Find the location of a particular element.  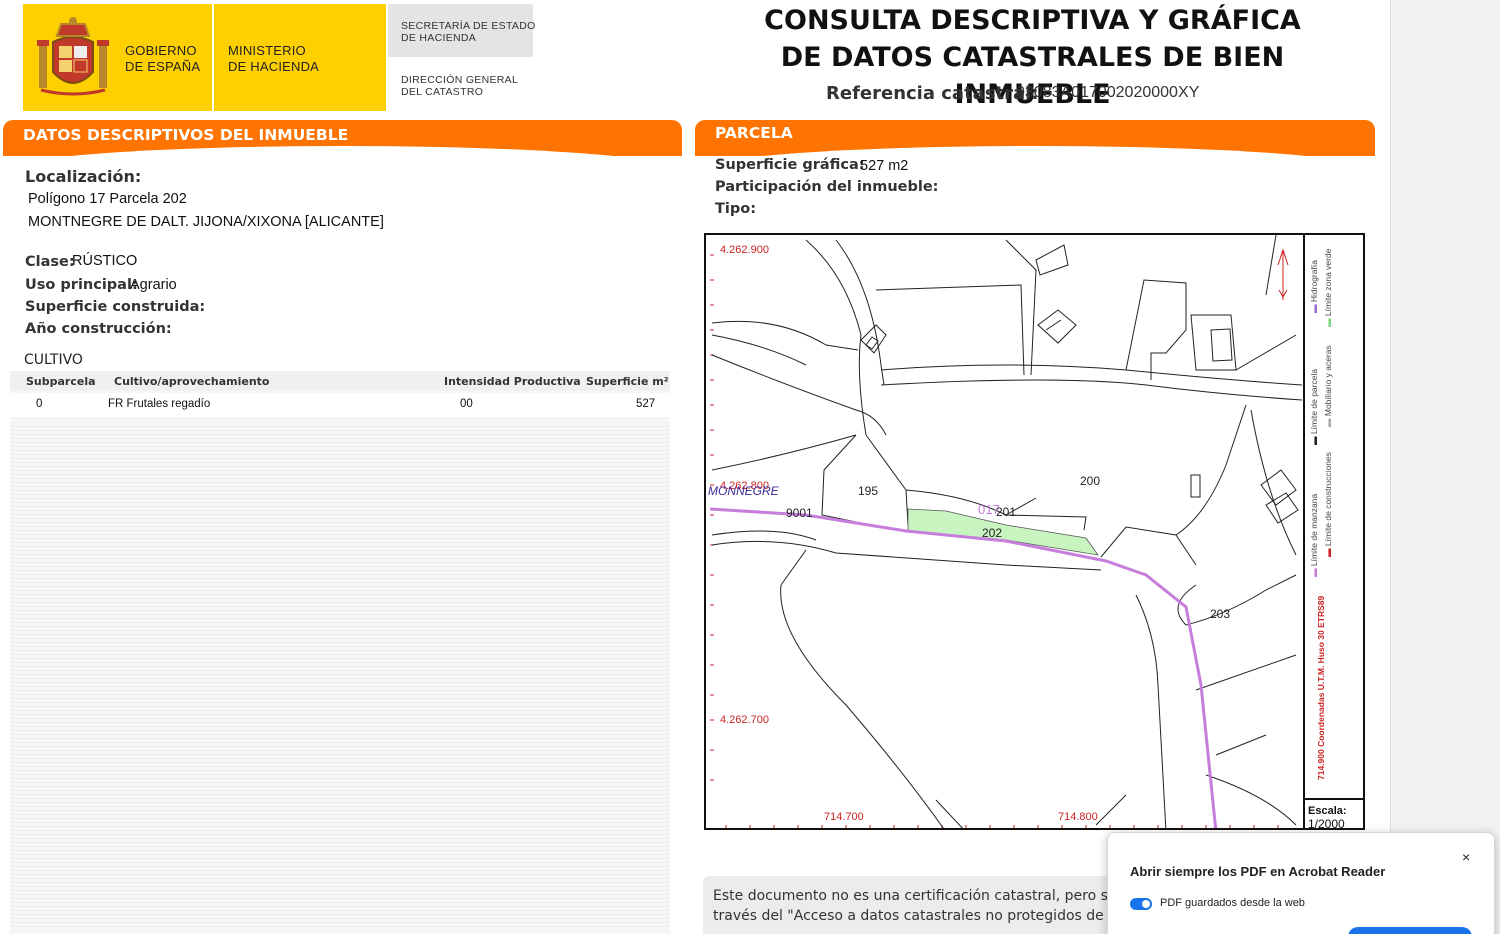

map-scale: Escala: 1/2000 is located at coordinates (1333, 815).